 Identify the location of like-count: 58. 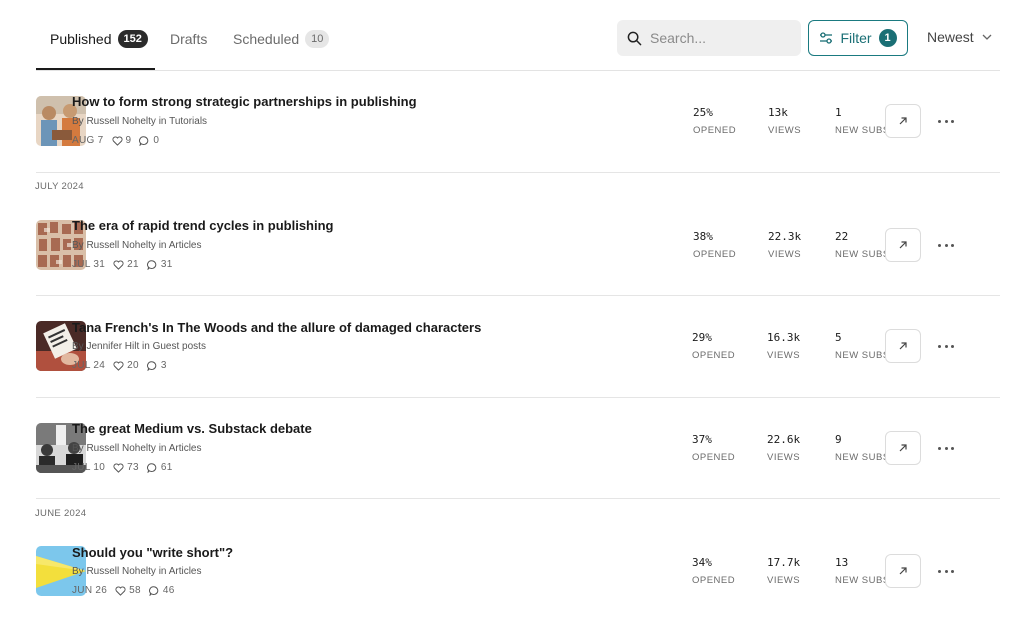
(135, 590).